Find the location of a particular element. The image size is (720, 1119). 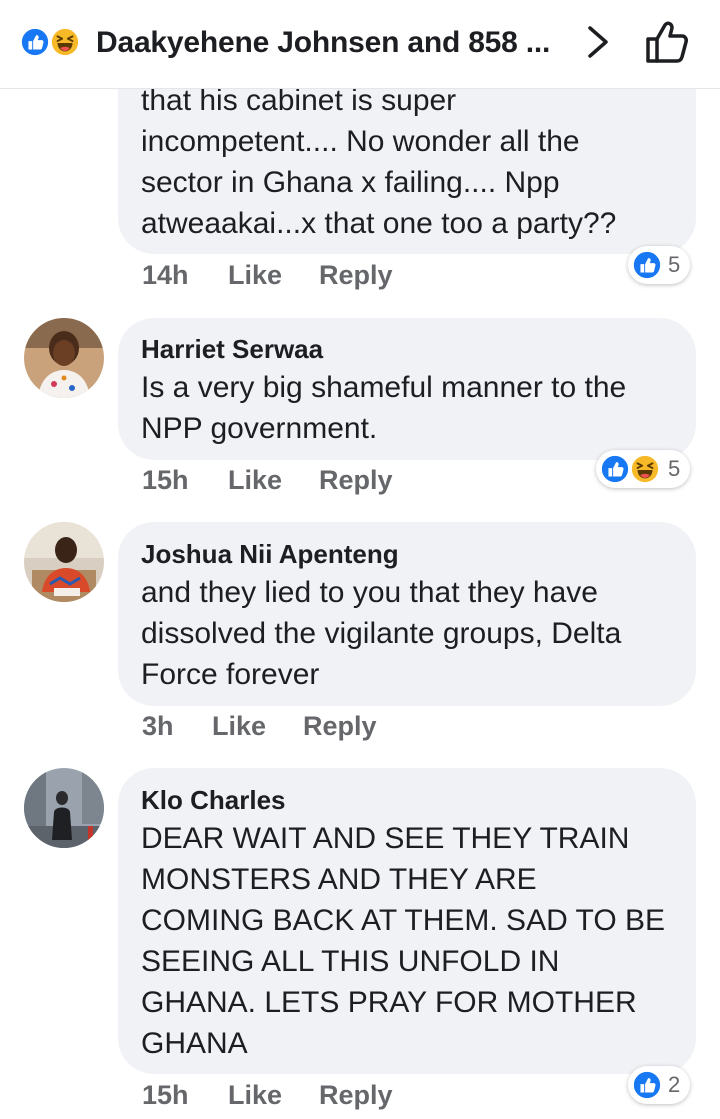

reaction-badge: 2 is located at coordinates (659, 1085).